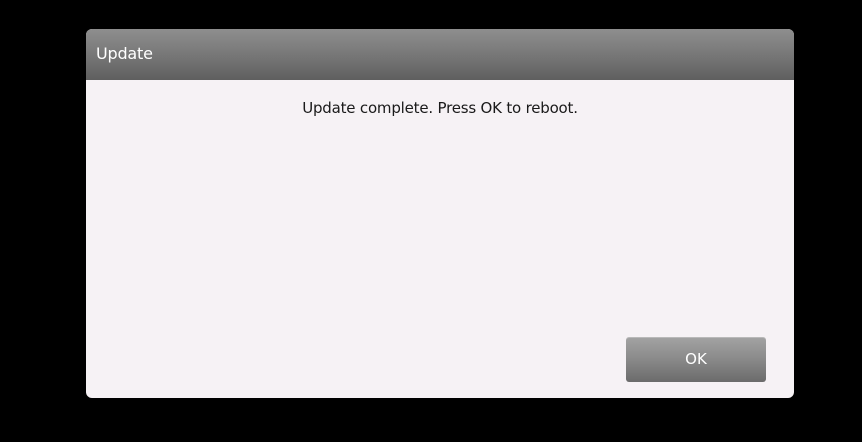 The width and height of the screenshot is (862, 442). What do you see at coordinates (124, 53) in the screenshot?
I see `dialog-title: Update` at bounding box center [124, 53].